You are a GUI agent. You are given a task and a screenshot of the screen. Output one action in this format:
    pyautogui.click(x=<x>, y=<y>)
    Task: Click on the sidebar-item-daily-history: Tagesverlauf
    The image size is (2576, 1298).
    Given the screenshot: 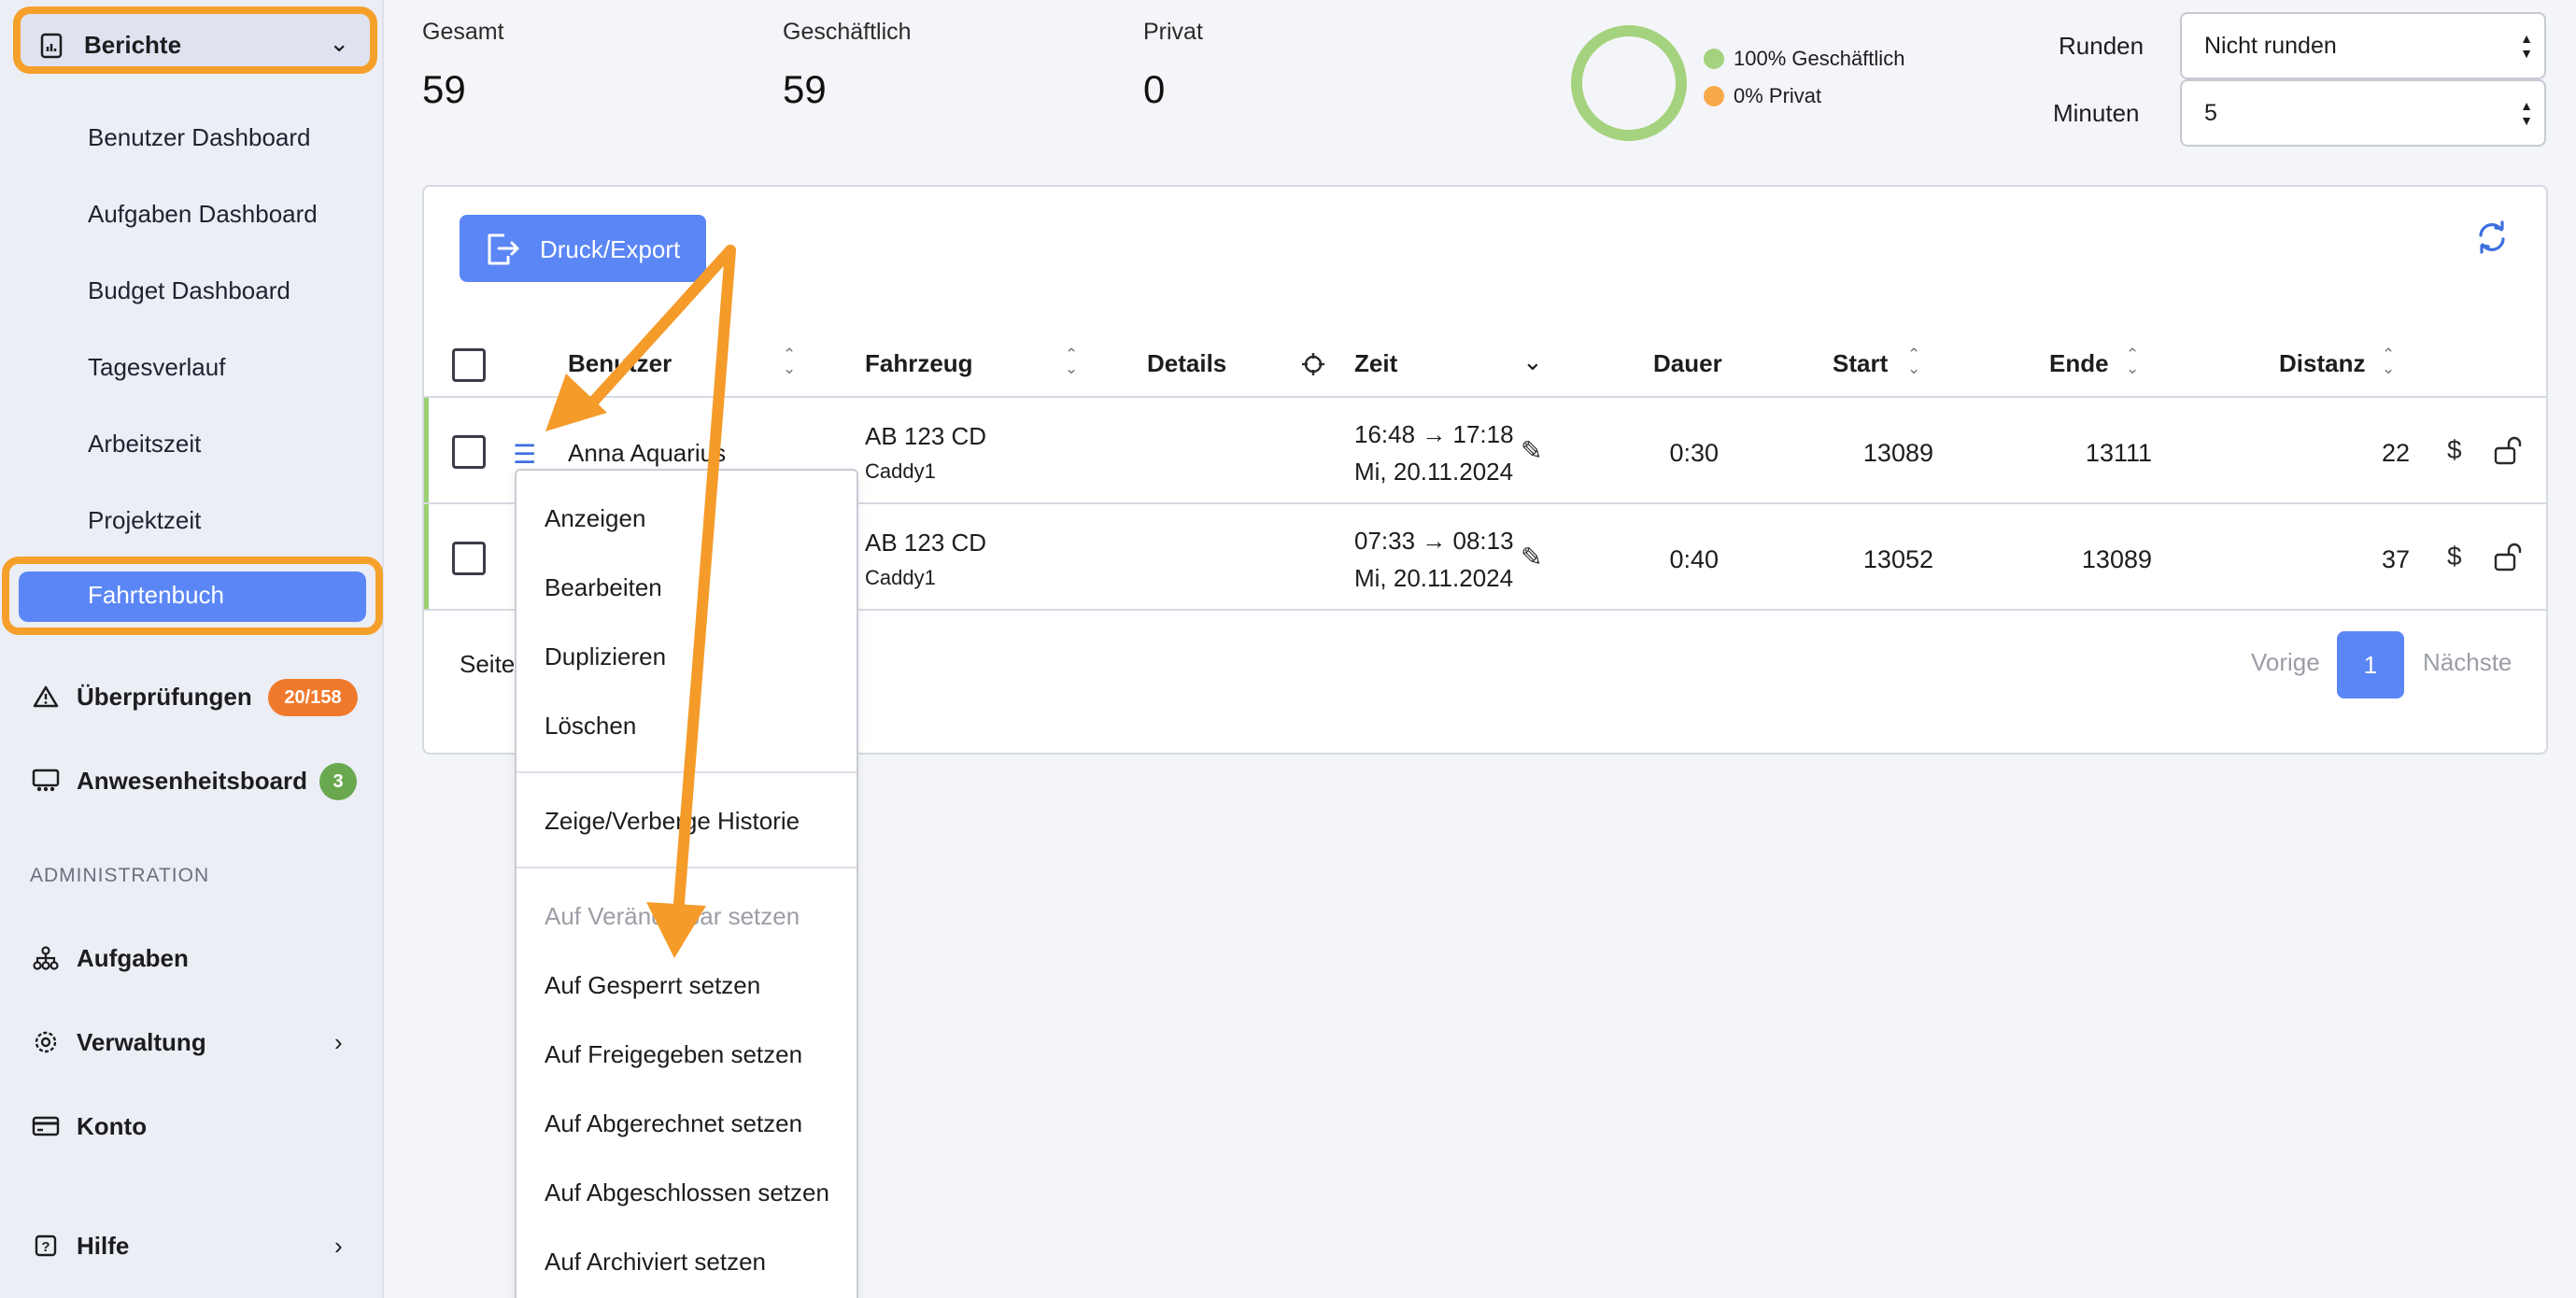 What is the action you would take?
    pyautogui.click(x=156, y=367)
    